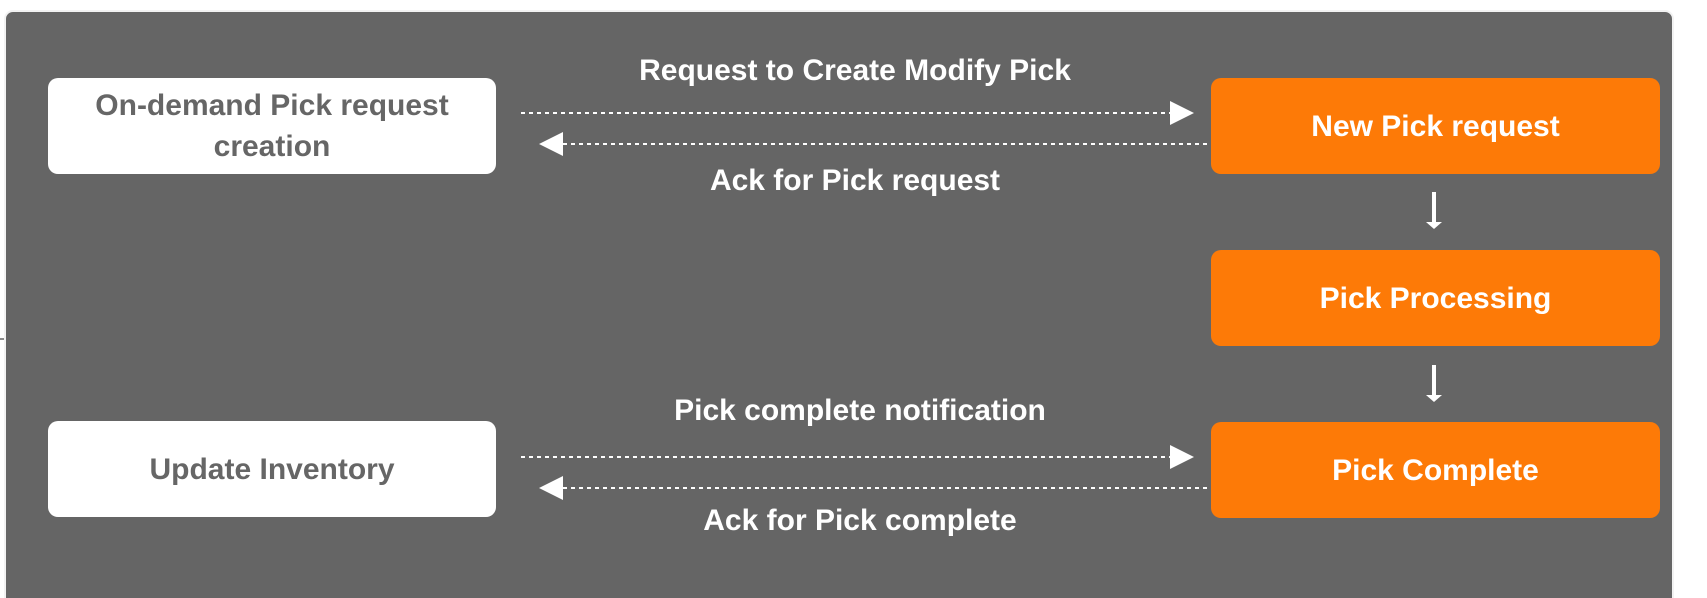 This screenshot has width=1707, height=598. What do you see at coordinates (1435, 298) in the screenshot?
I see `pick-processing-box: Pick Processing` at bounding box center [1435, 298].